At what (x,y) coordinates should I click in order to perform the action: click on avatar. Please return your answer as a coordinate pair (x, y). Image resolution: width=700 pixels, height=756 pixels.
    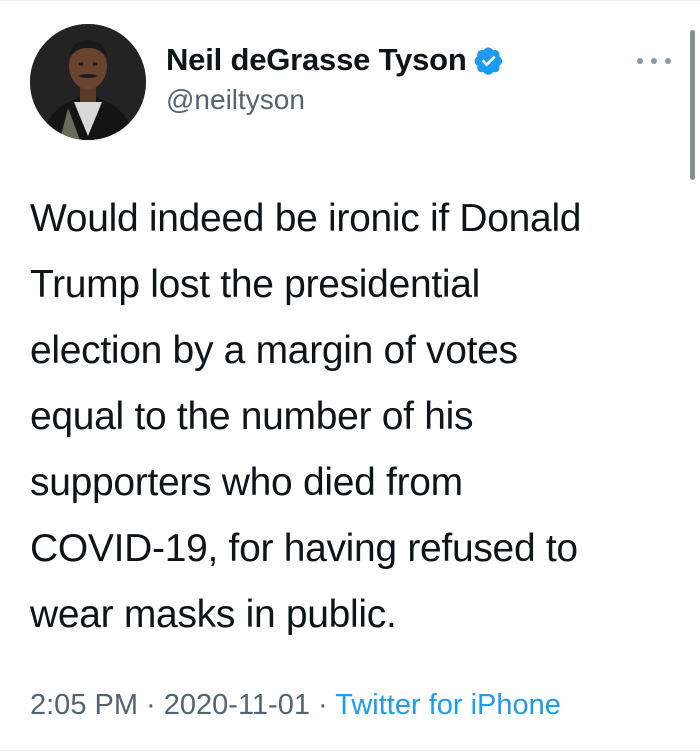
    Looking at the image, I should click on (88, 82).